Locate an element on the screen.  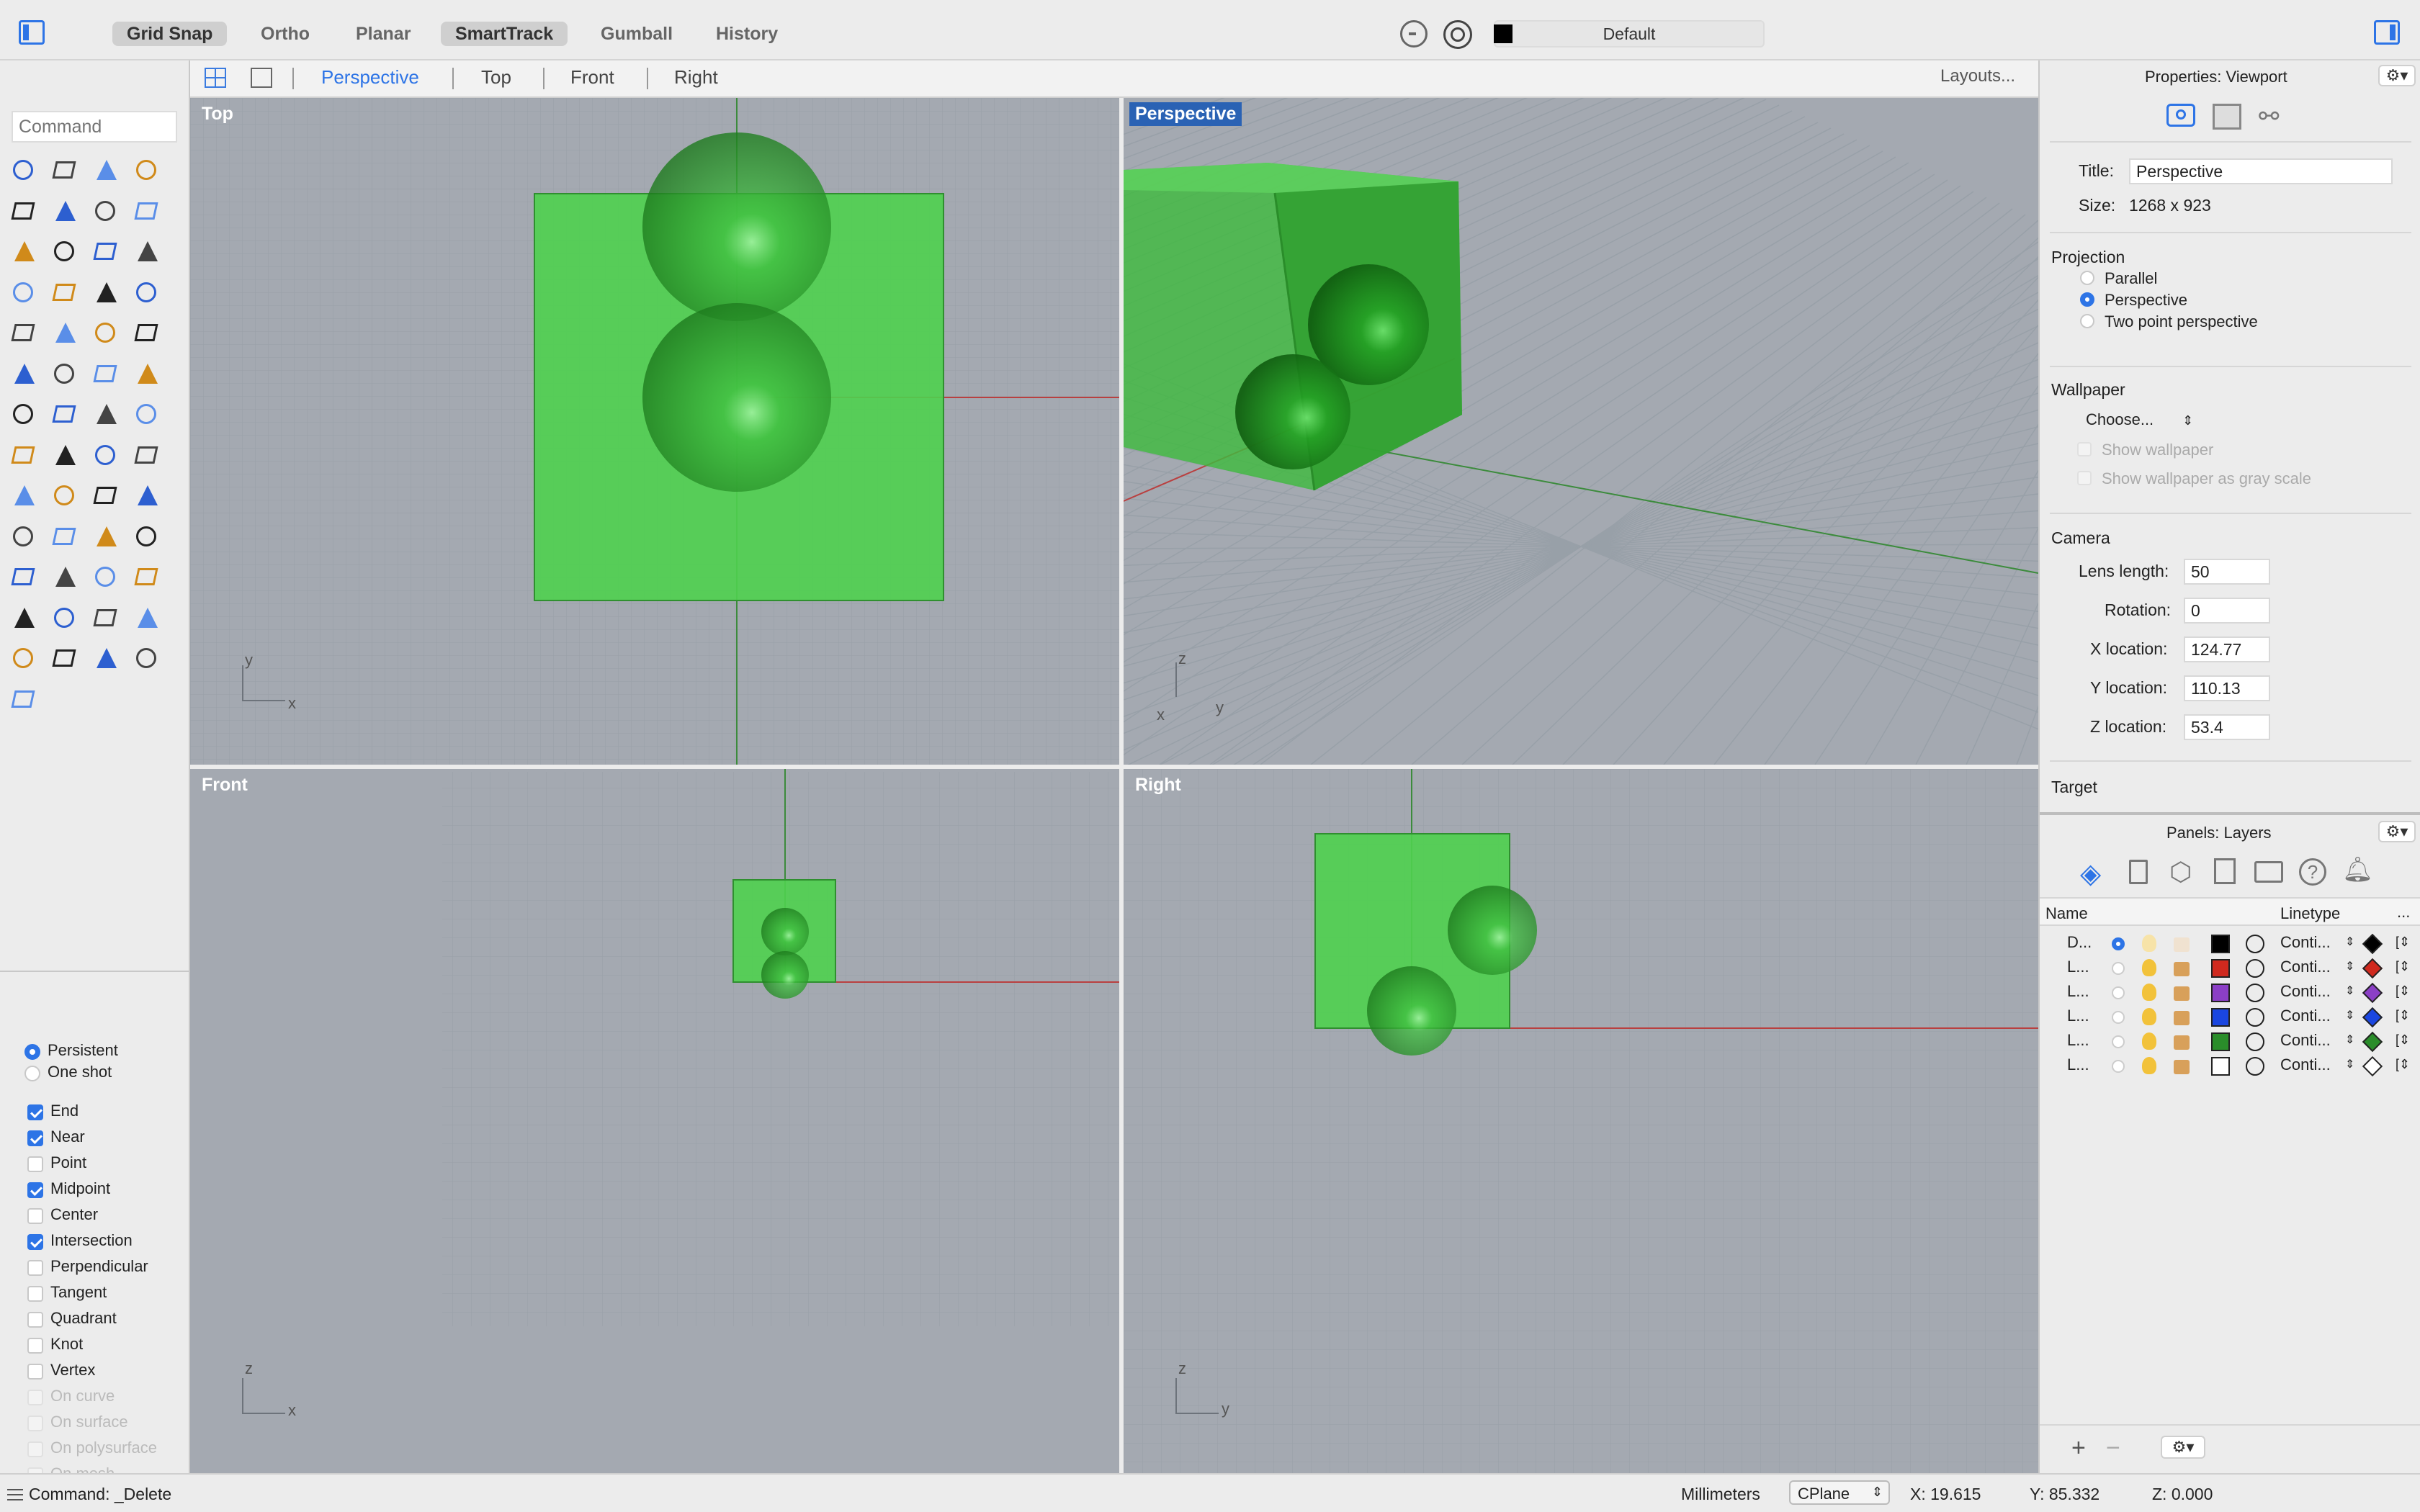
rotation-field: 0 is located at coordinates (2227, 611).